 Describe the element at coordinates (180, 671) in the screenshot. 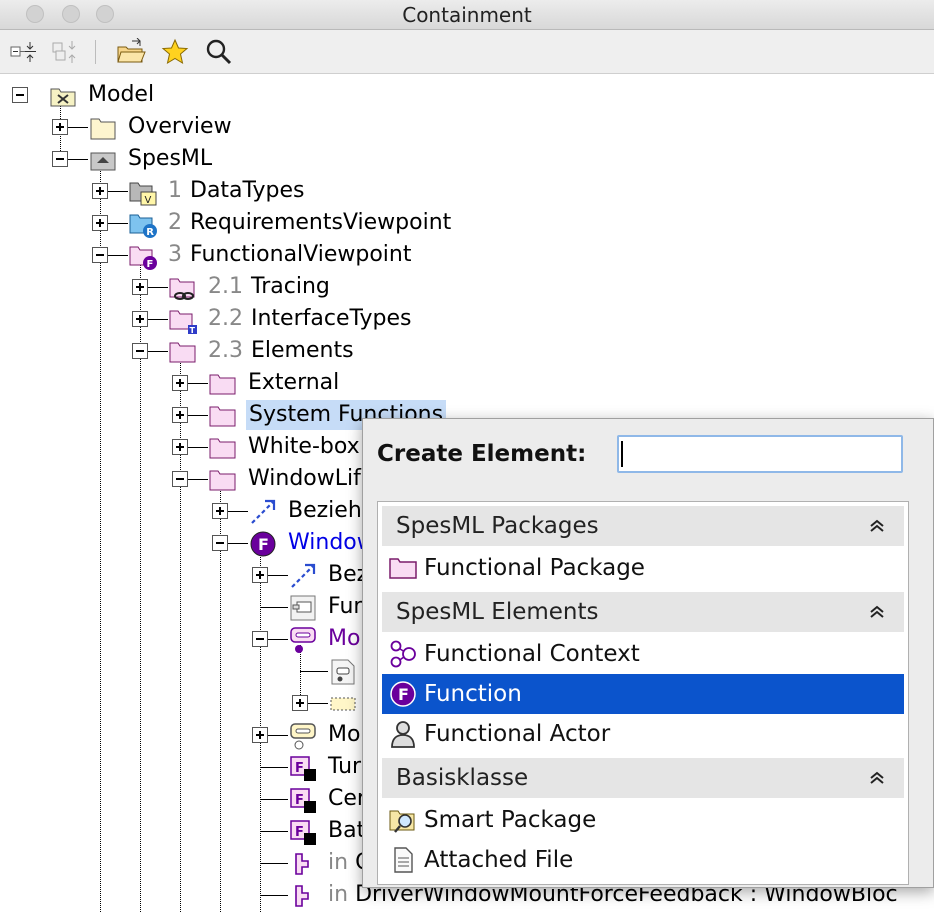

I see `tree-row-child-diagram` at that location.